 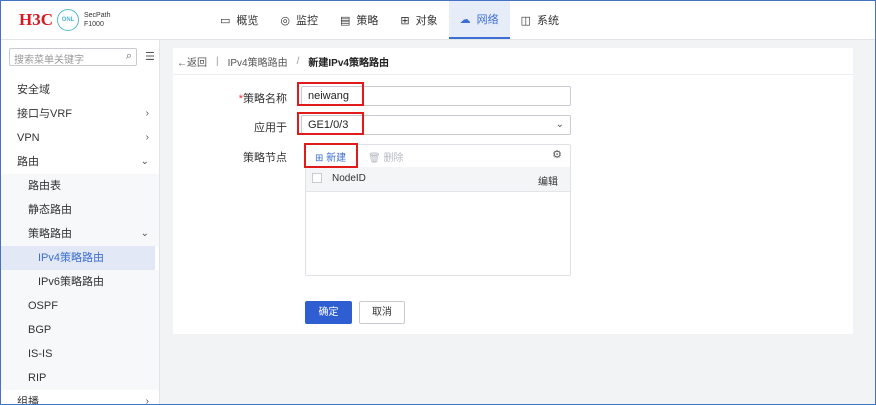 What do you see at coordinates (128, 56) in the screenshot?
I see `search-icon: ⌕` at bounding box center [128, 56].